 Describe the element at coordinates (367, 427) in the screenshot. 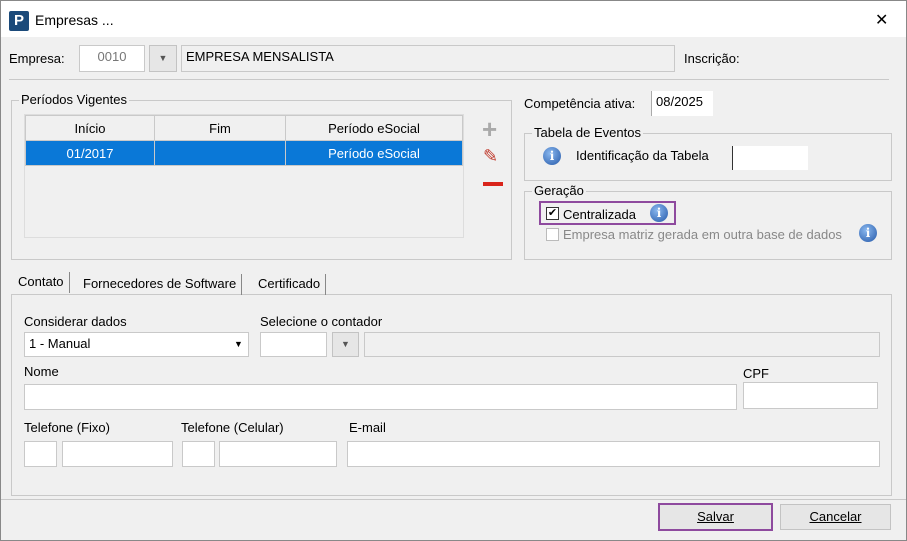

I see `email-label: E-mail` at that location.